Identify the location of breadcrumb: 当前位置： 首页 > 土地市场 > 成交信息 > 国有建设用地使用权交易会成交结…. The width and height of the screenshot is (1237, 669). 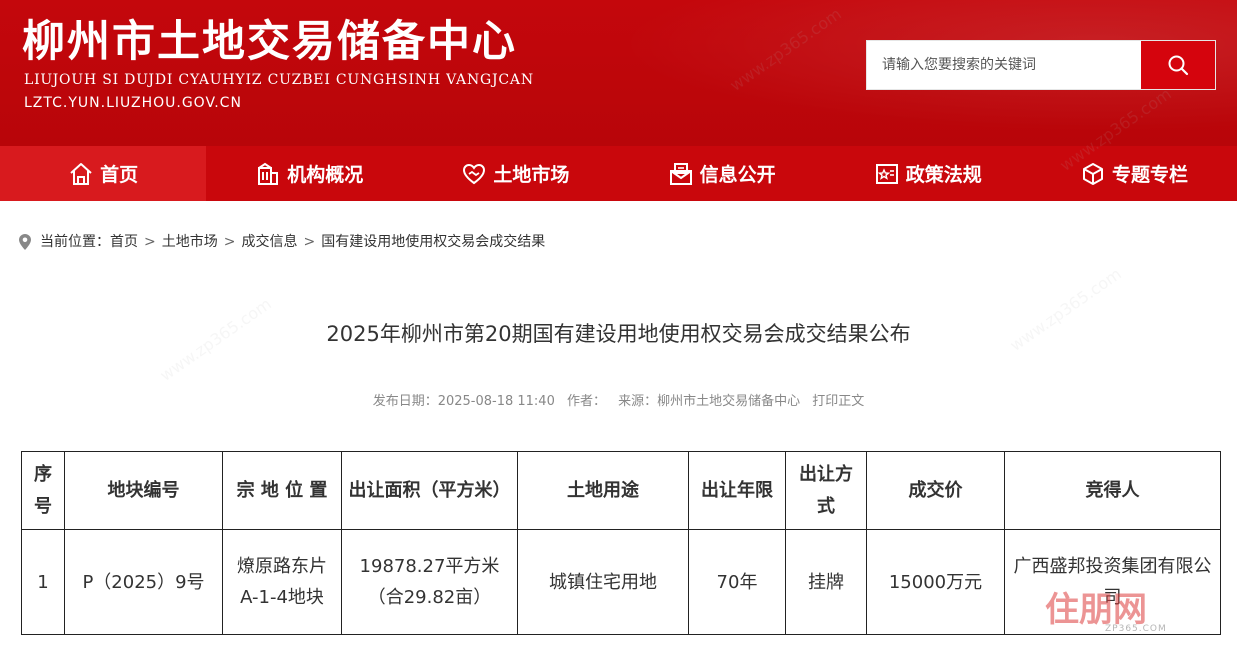
(281, 242).